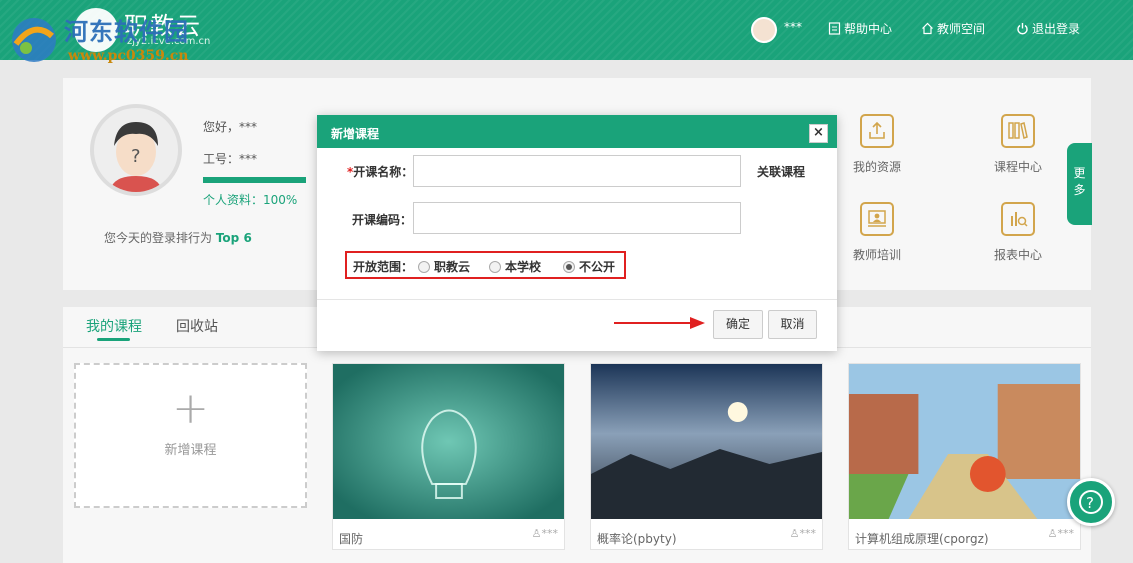  Describe the element at coordinates (818, 133) in the screenshot. I see `close-icon: ×` at that location.